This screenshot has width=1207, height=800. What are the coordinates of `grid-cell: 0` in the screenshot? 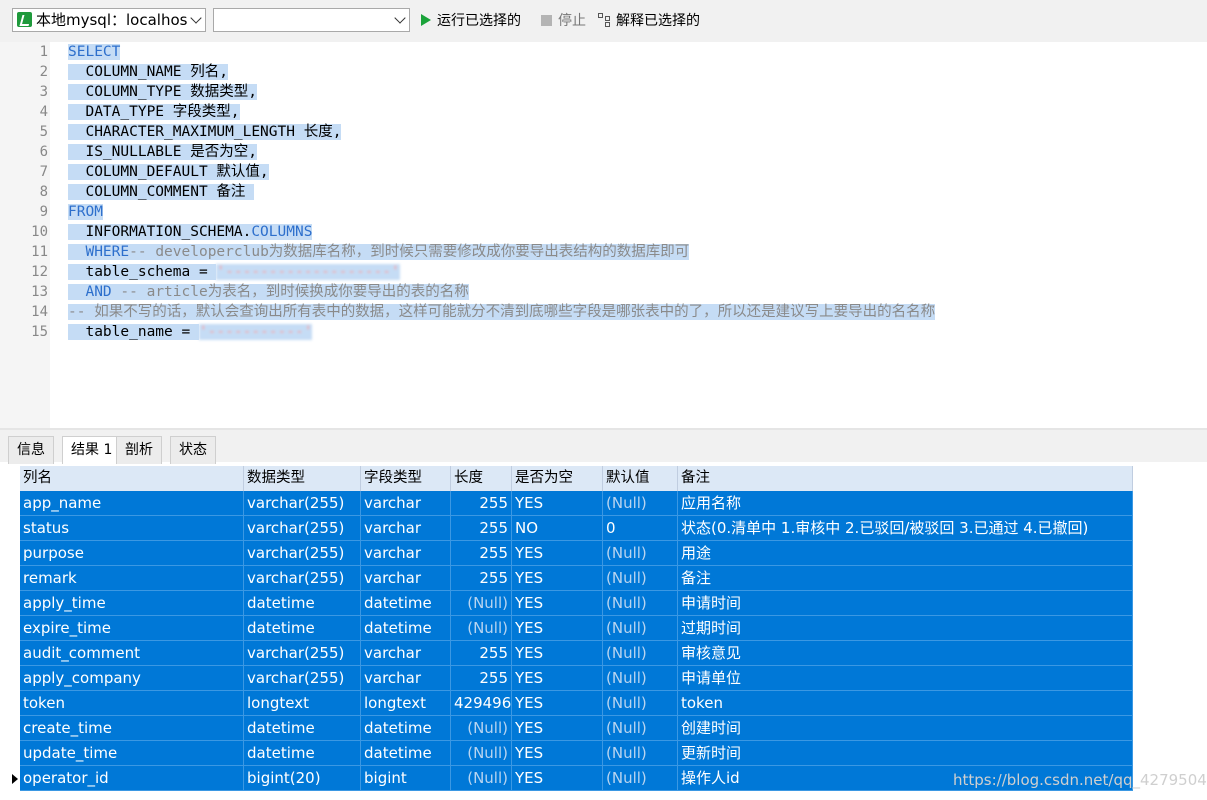 It's located at (640, 528).